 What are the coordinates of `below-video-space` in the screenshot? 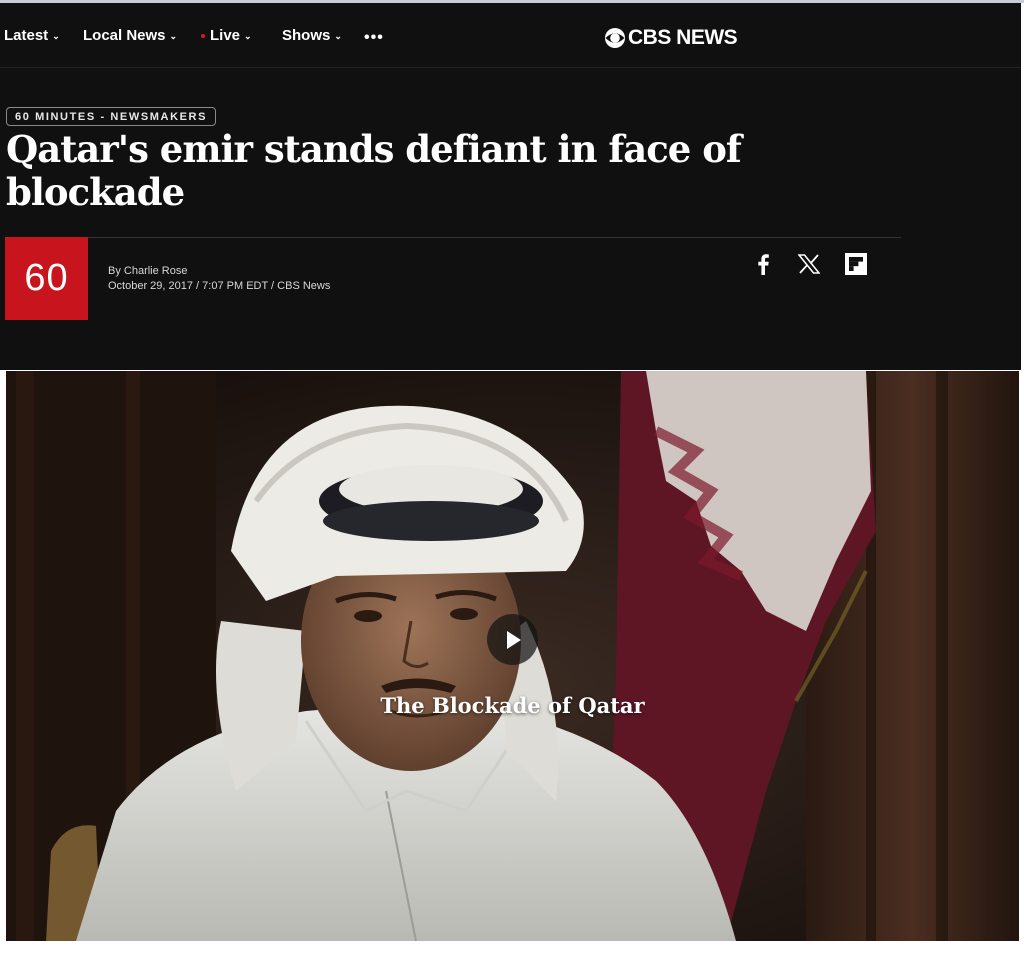 It's located at (512, 950).